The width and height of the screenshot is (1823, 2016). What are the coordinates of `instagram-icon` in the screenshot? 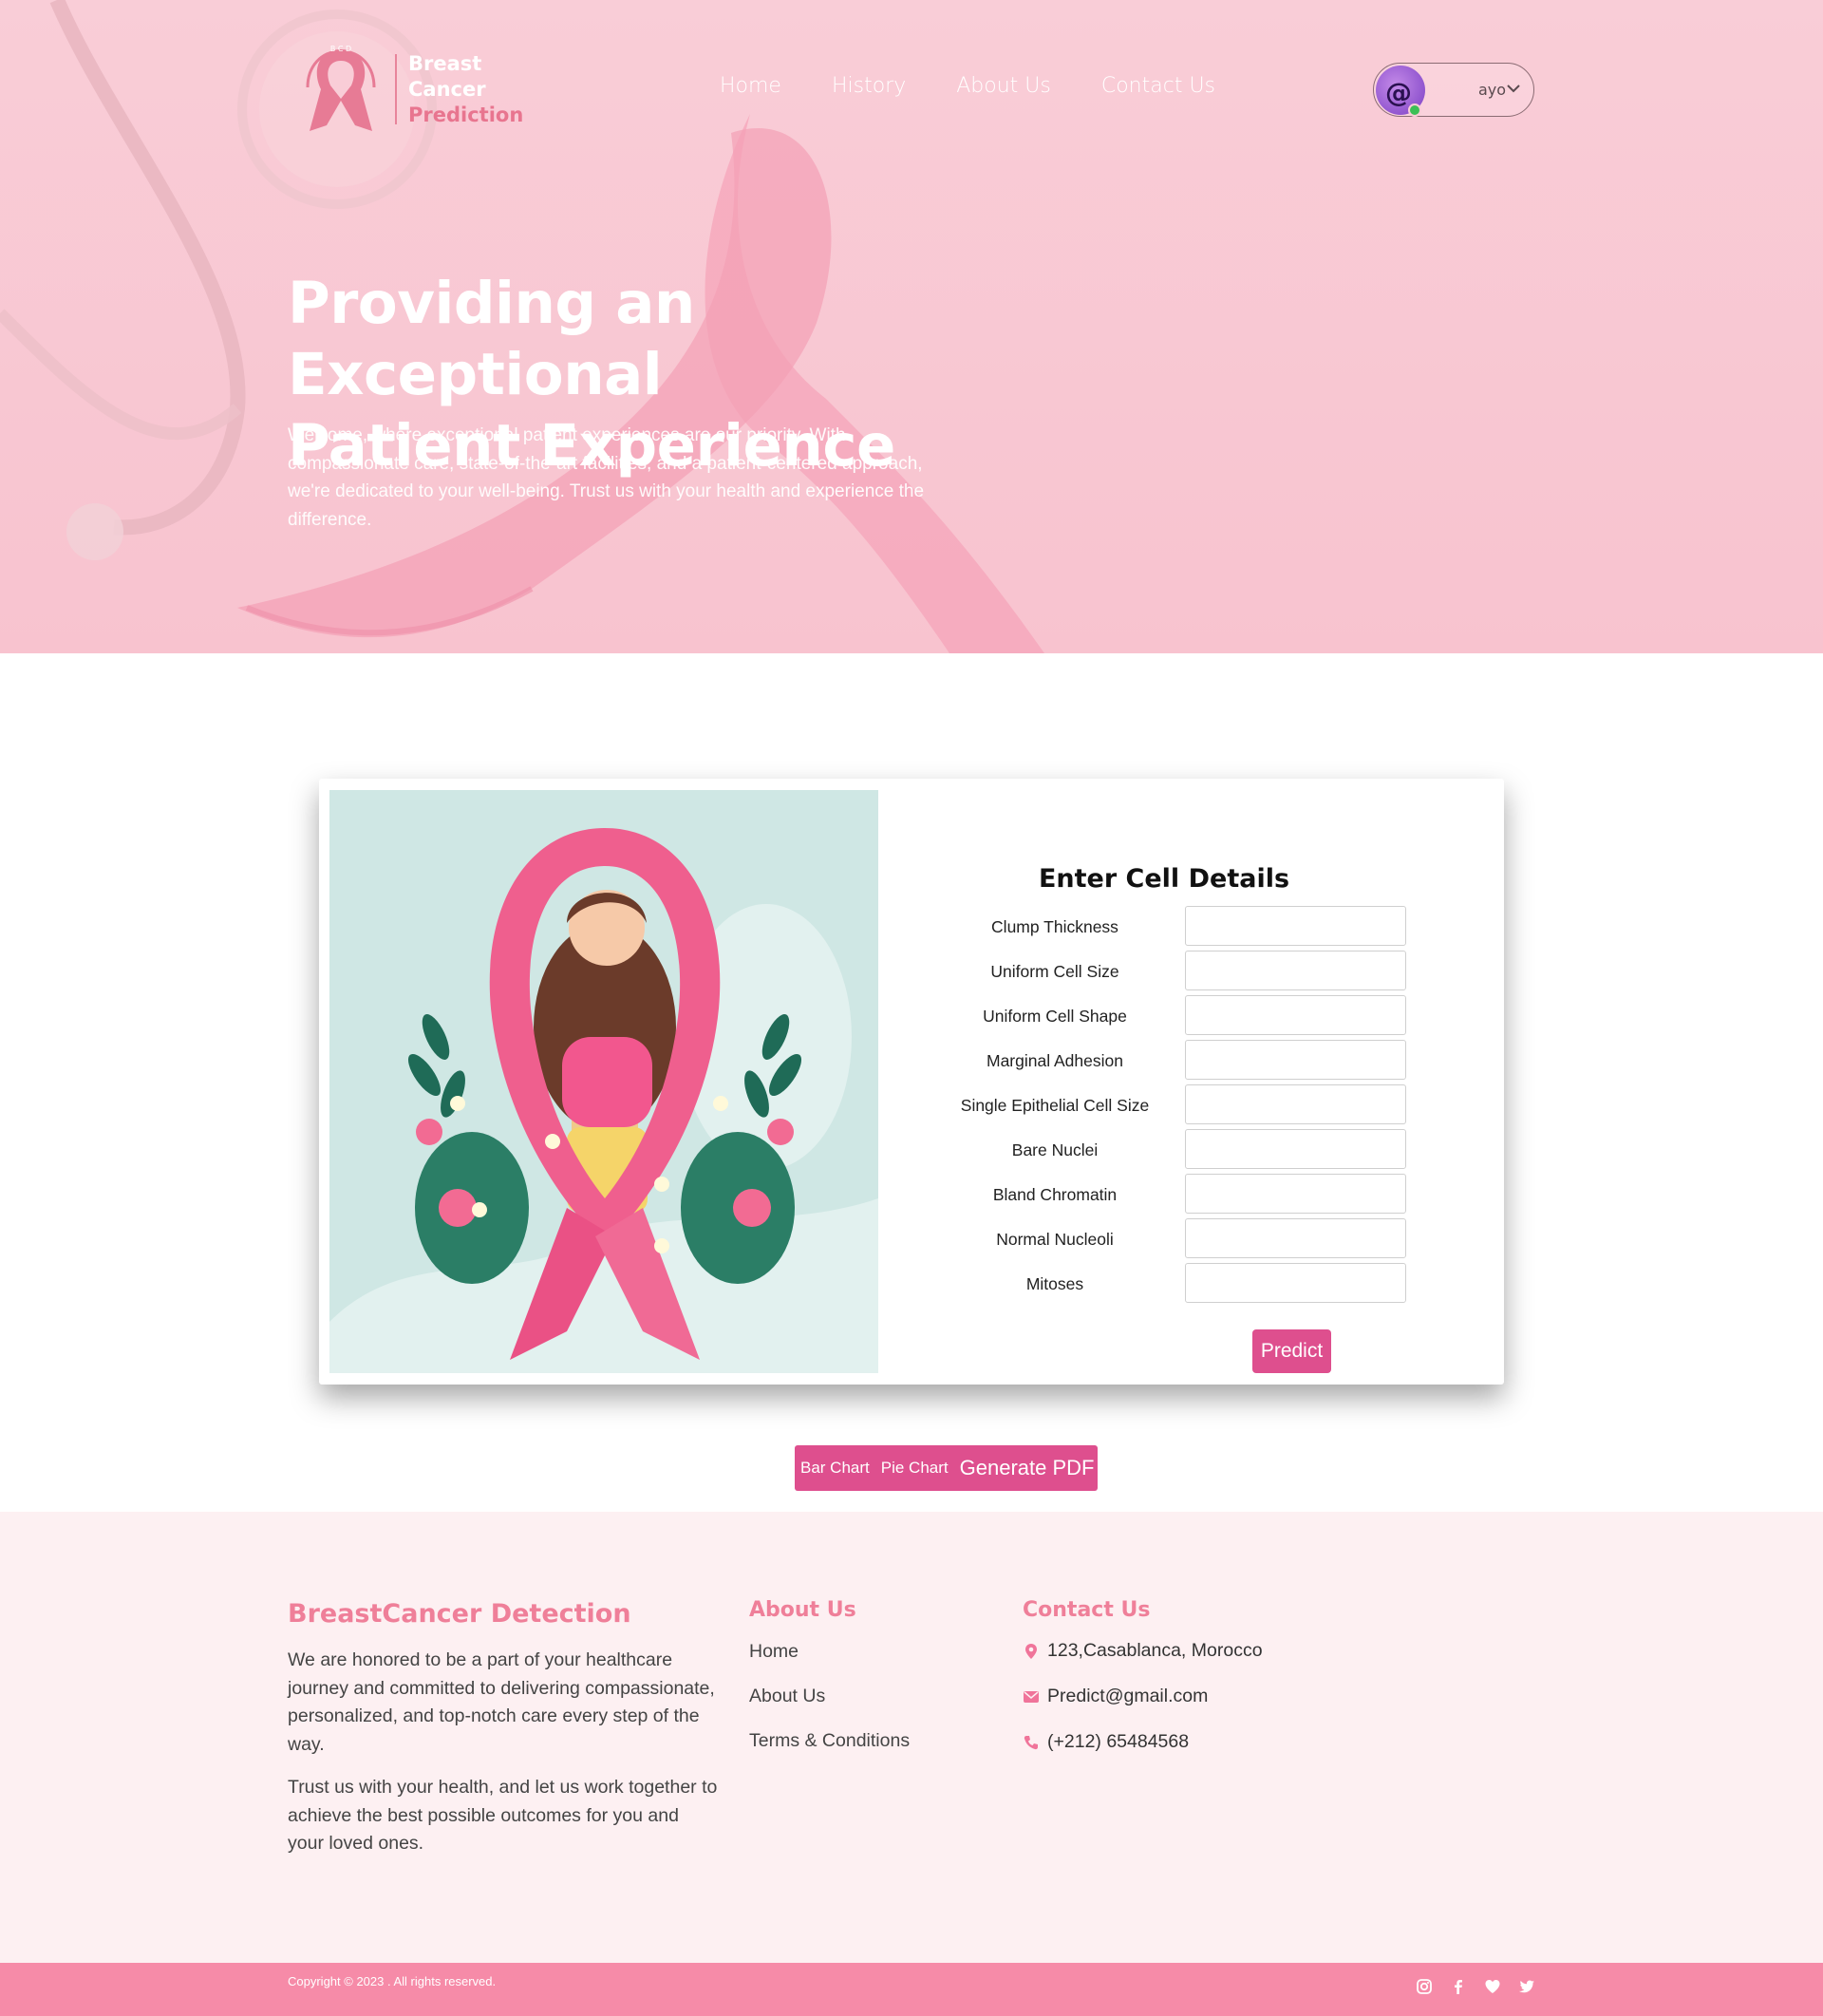 It's located at (1424, 1986).